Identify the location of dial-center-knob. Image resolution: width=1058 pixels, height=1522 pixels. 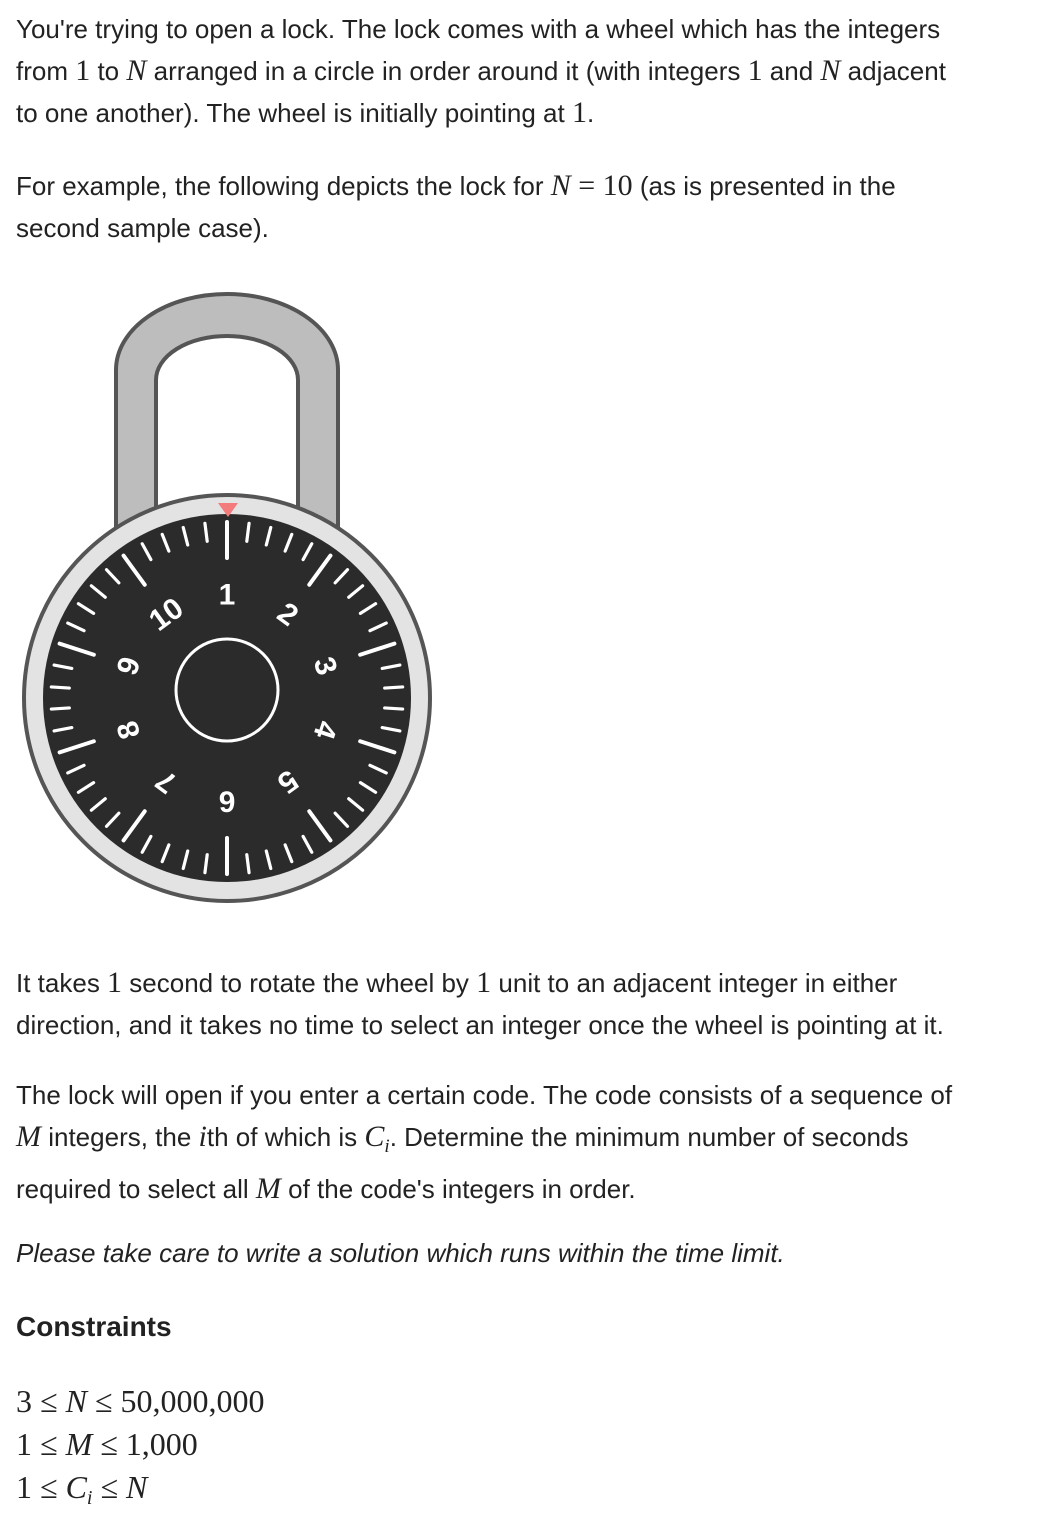
(227, 690).